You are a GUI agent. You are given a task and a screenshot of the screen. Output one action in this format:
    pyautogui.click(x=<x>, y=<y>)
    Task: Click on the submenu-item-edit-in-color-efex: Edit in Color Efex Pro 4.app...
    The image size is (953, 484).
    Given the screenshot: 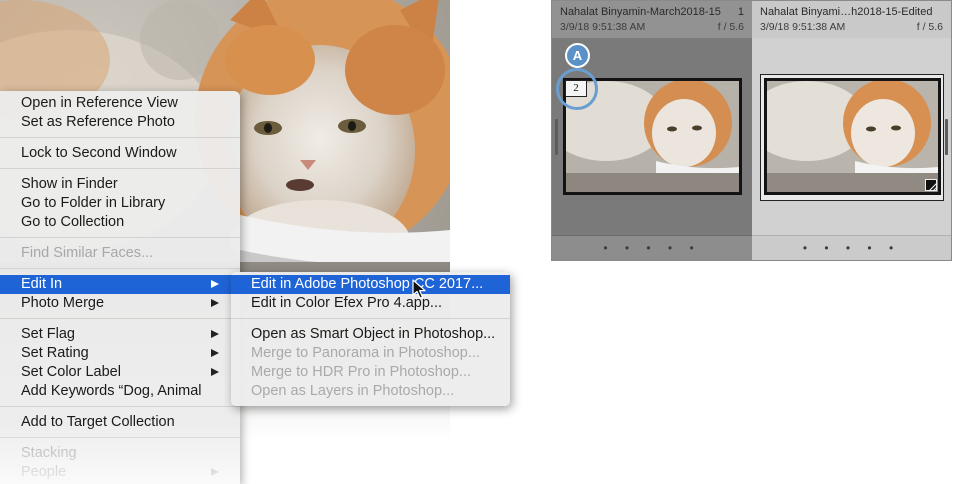 What is the action you would take?
    pyautogui.click(x=370, y=303)
    